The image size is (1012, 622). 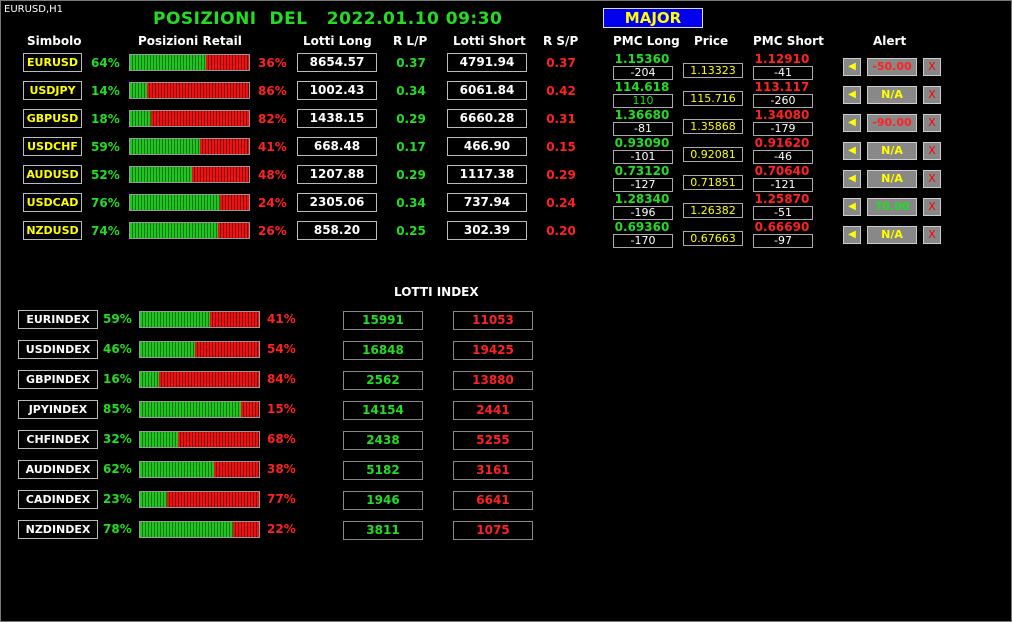 I want to click on lotti-long-value: 668.48, so click(x=337, y=146).